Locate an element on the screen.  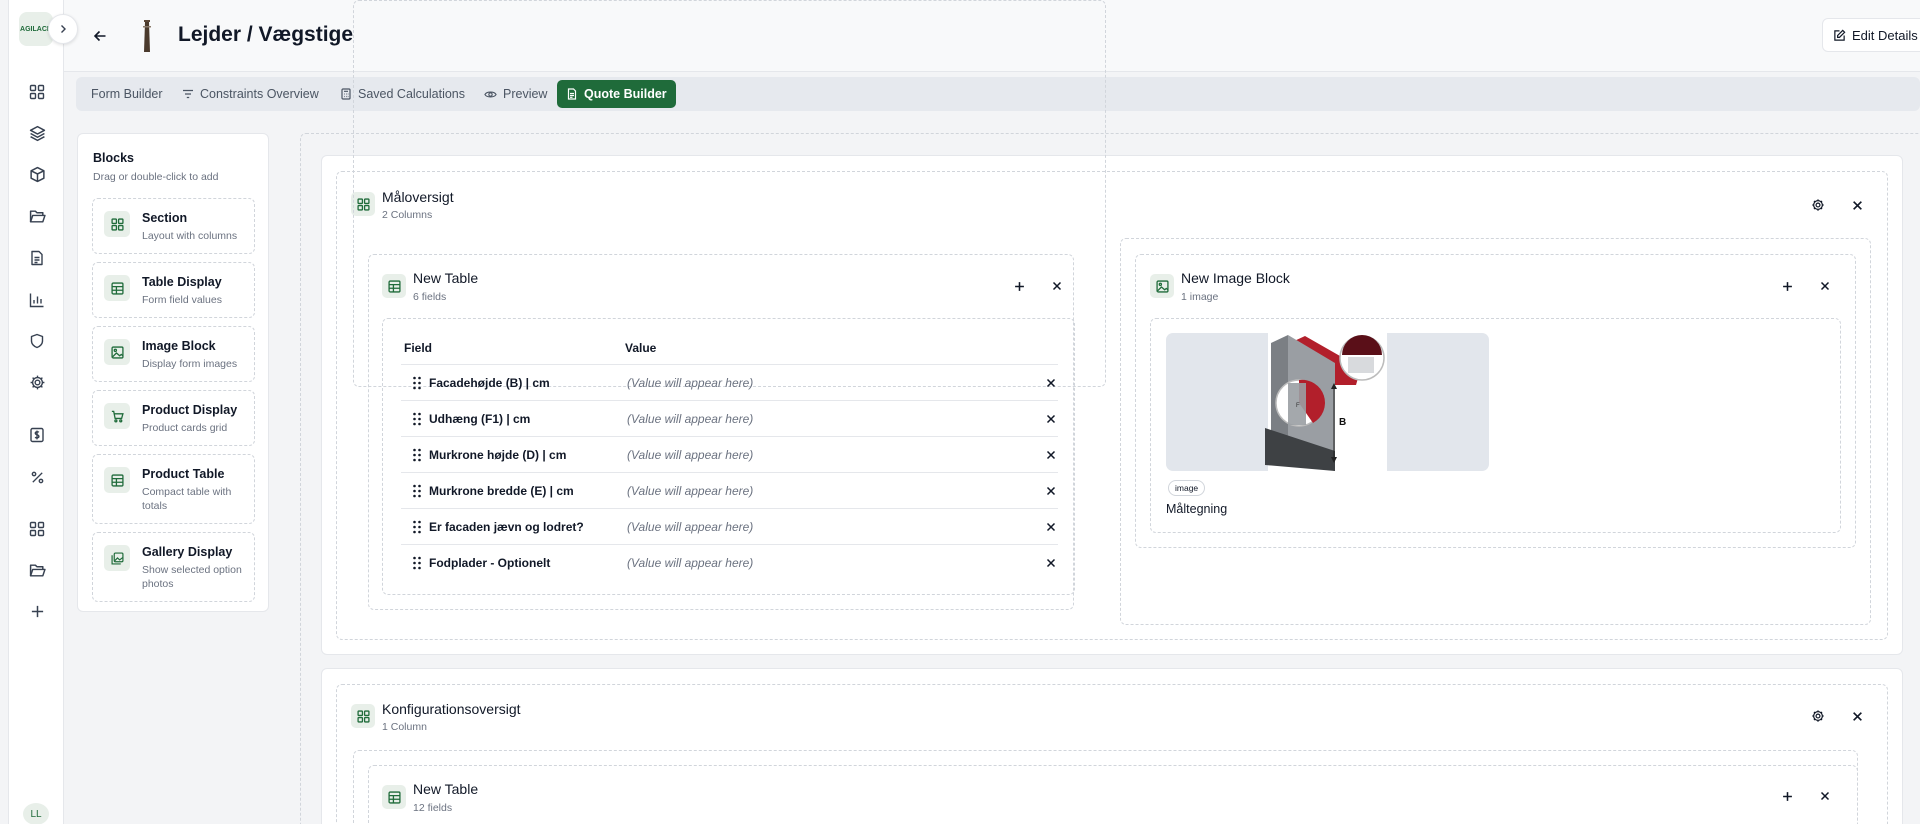
tab-form-builder: Form Builder is located at coordinates (127, 94).